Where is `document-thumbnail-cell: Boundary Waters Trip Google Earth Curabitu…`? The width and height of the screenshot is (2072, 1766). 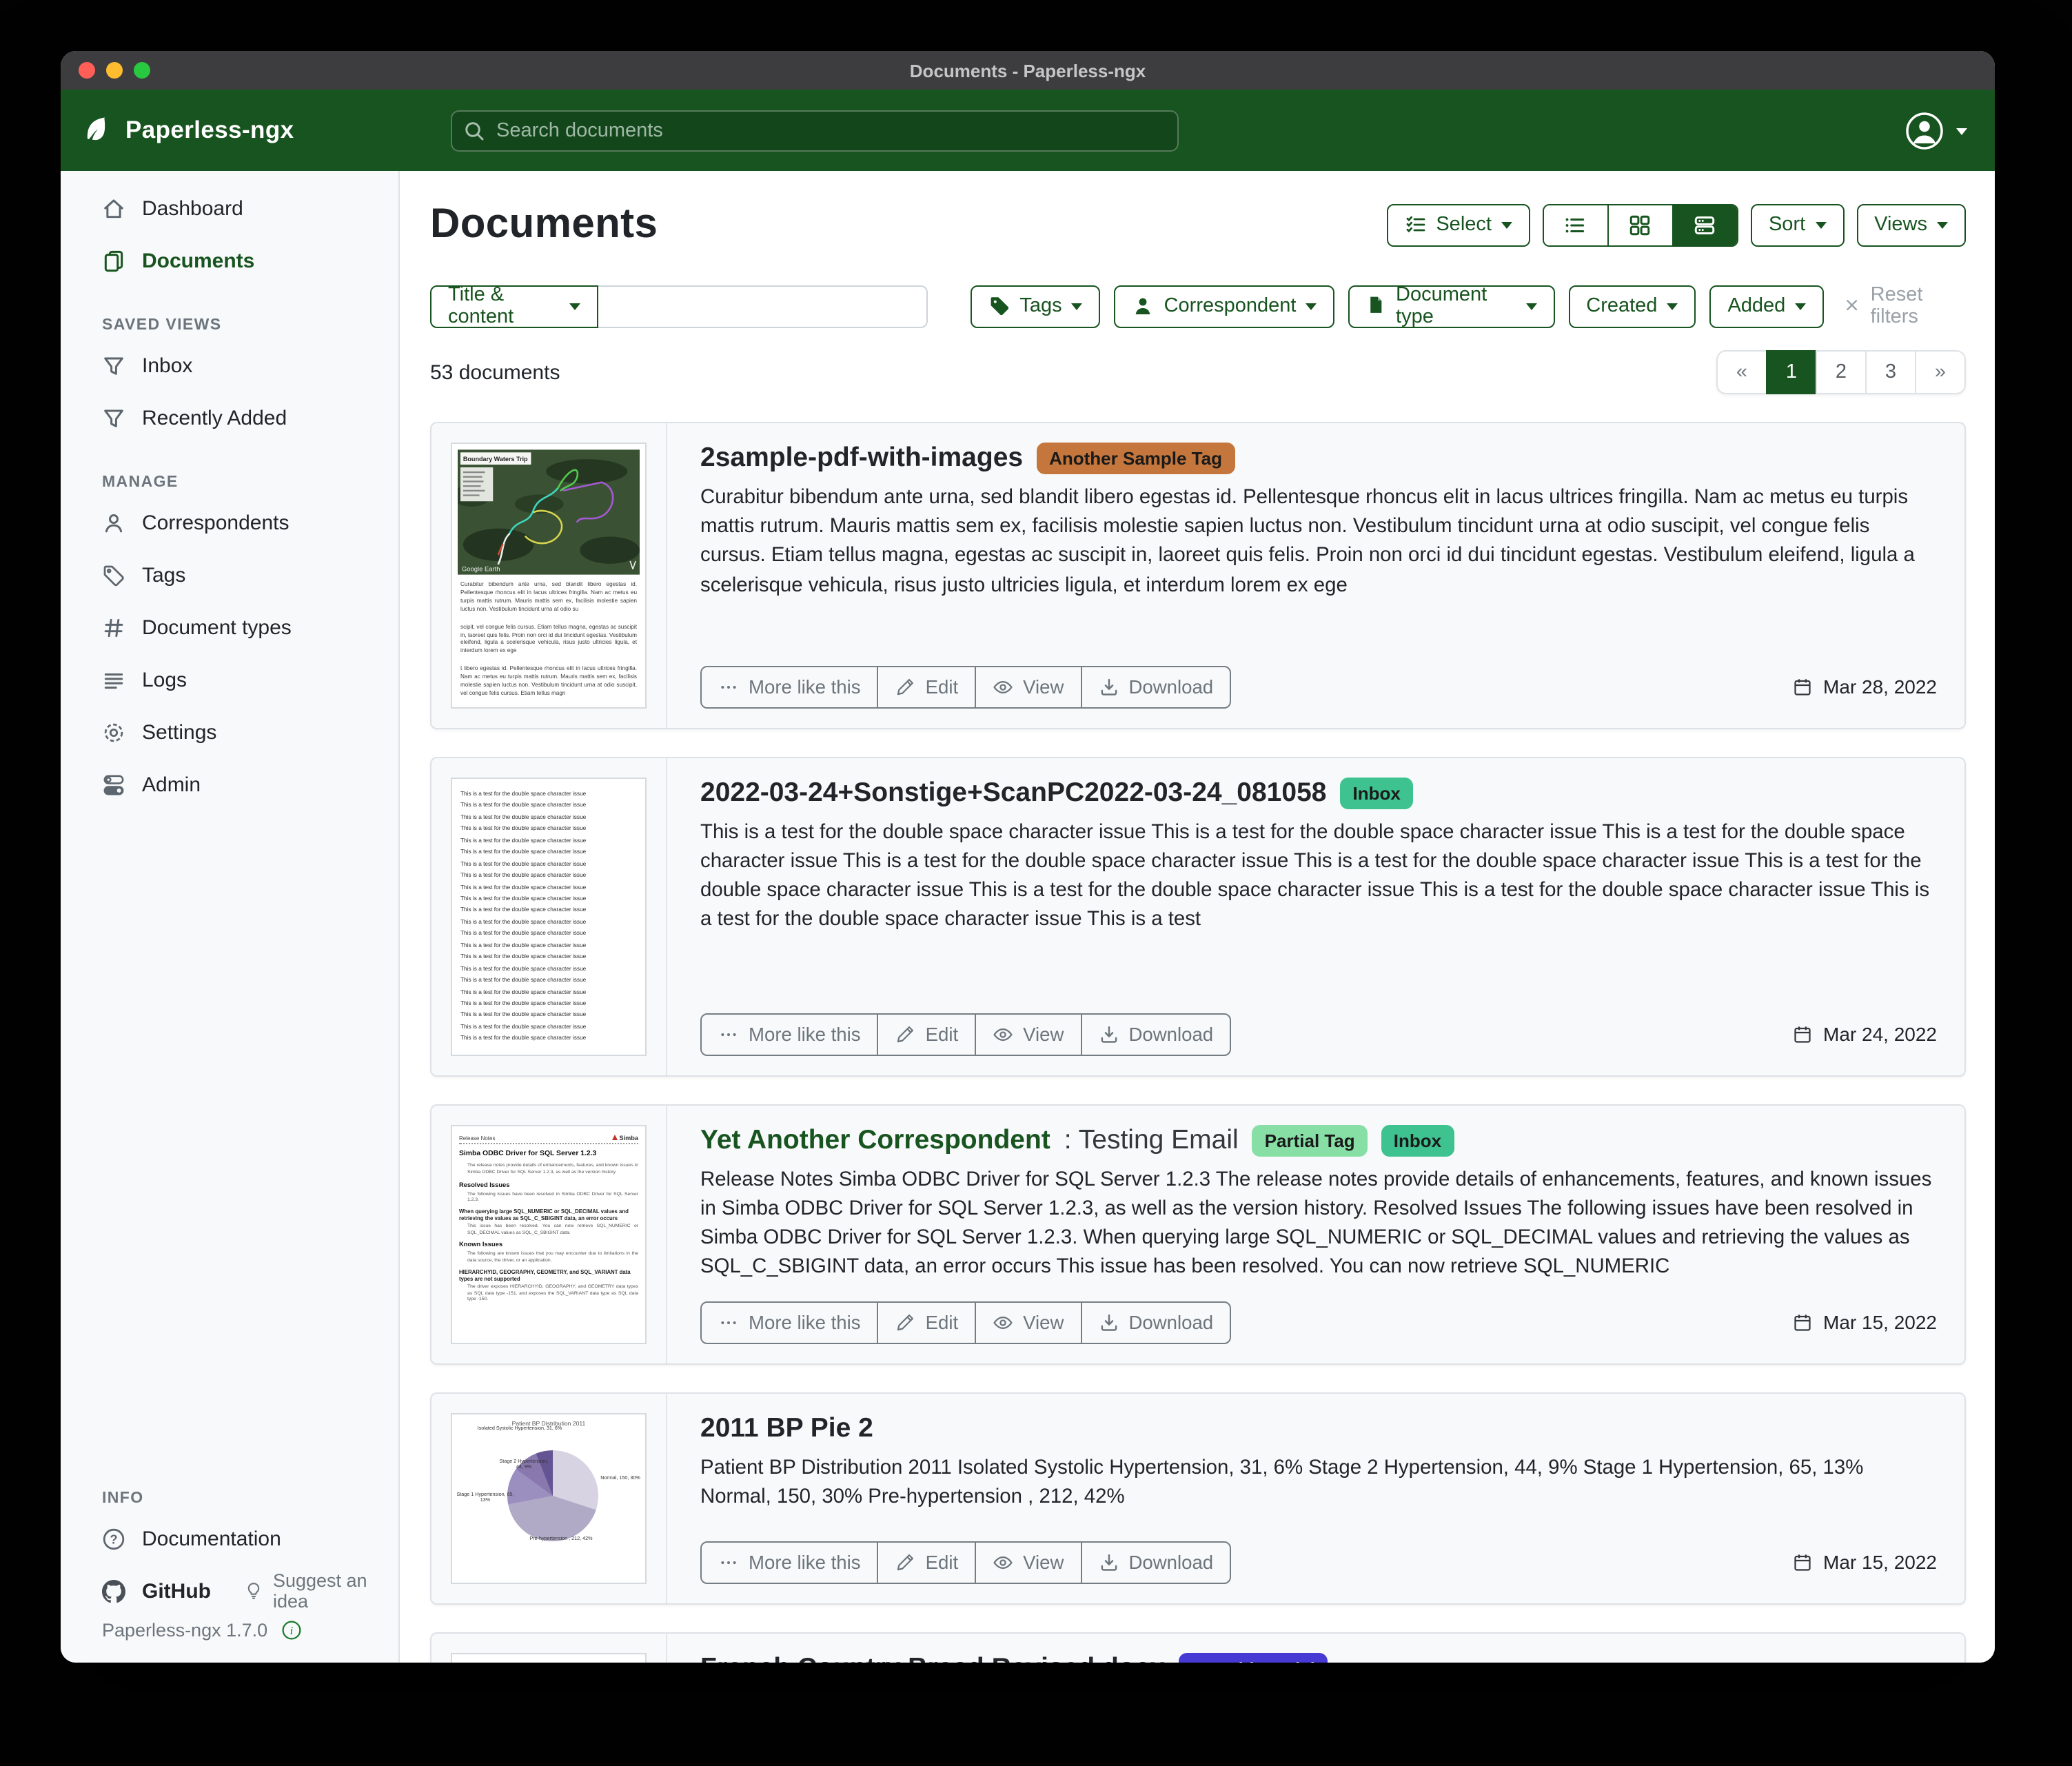
document-thumbnail-cell: Boundary Waters Trip Google Earth Curabitu… is located at coordinates (549, 575).